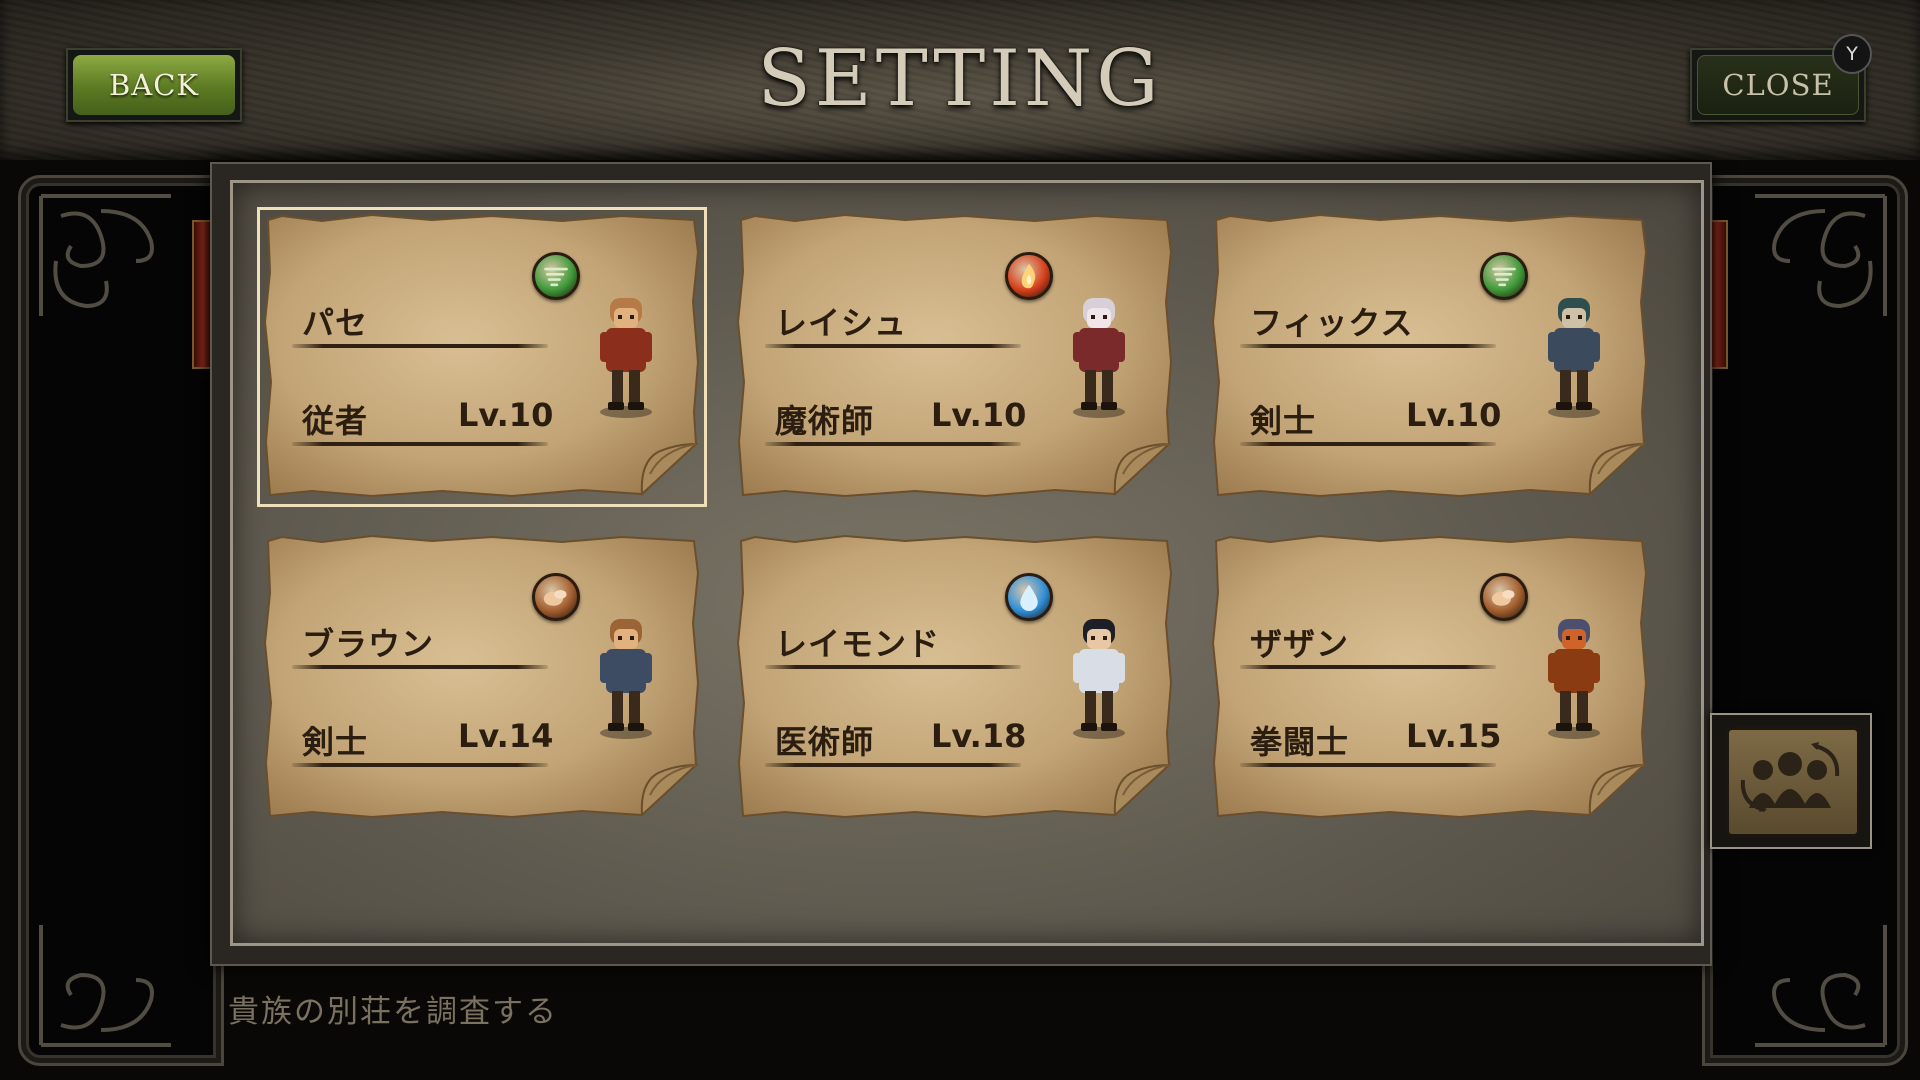 The image size is (1920, 1080). What do you see at coordinates (1029, 597) in the screenshot?
I see `water-icon` at bounding box center [1029, 597].